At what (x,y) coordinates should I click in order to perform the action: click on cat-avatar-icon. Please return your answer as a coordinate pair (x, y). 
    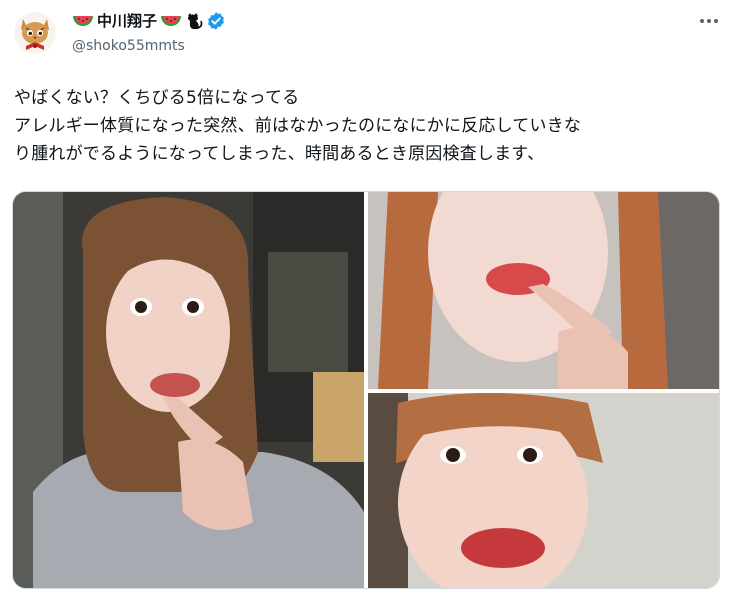
    Looking at the image, I should click on (35, 33).